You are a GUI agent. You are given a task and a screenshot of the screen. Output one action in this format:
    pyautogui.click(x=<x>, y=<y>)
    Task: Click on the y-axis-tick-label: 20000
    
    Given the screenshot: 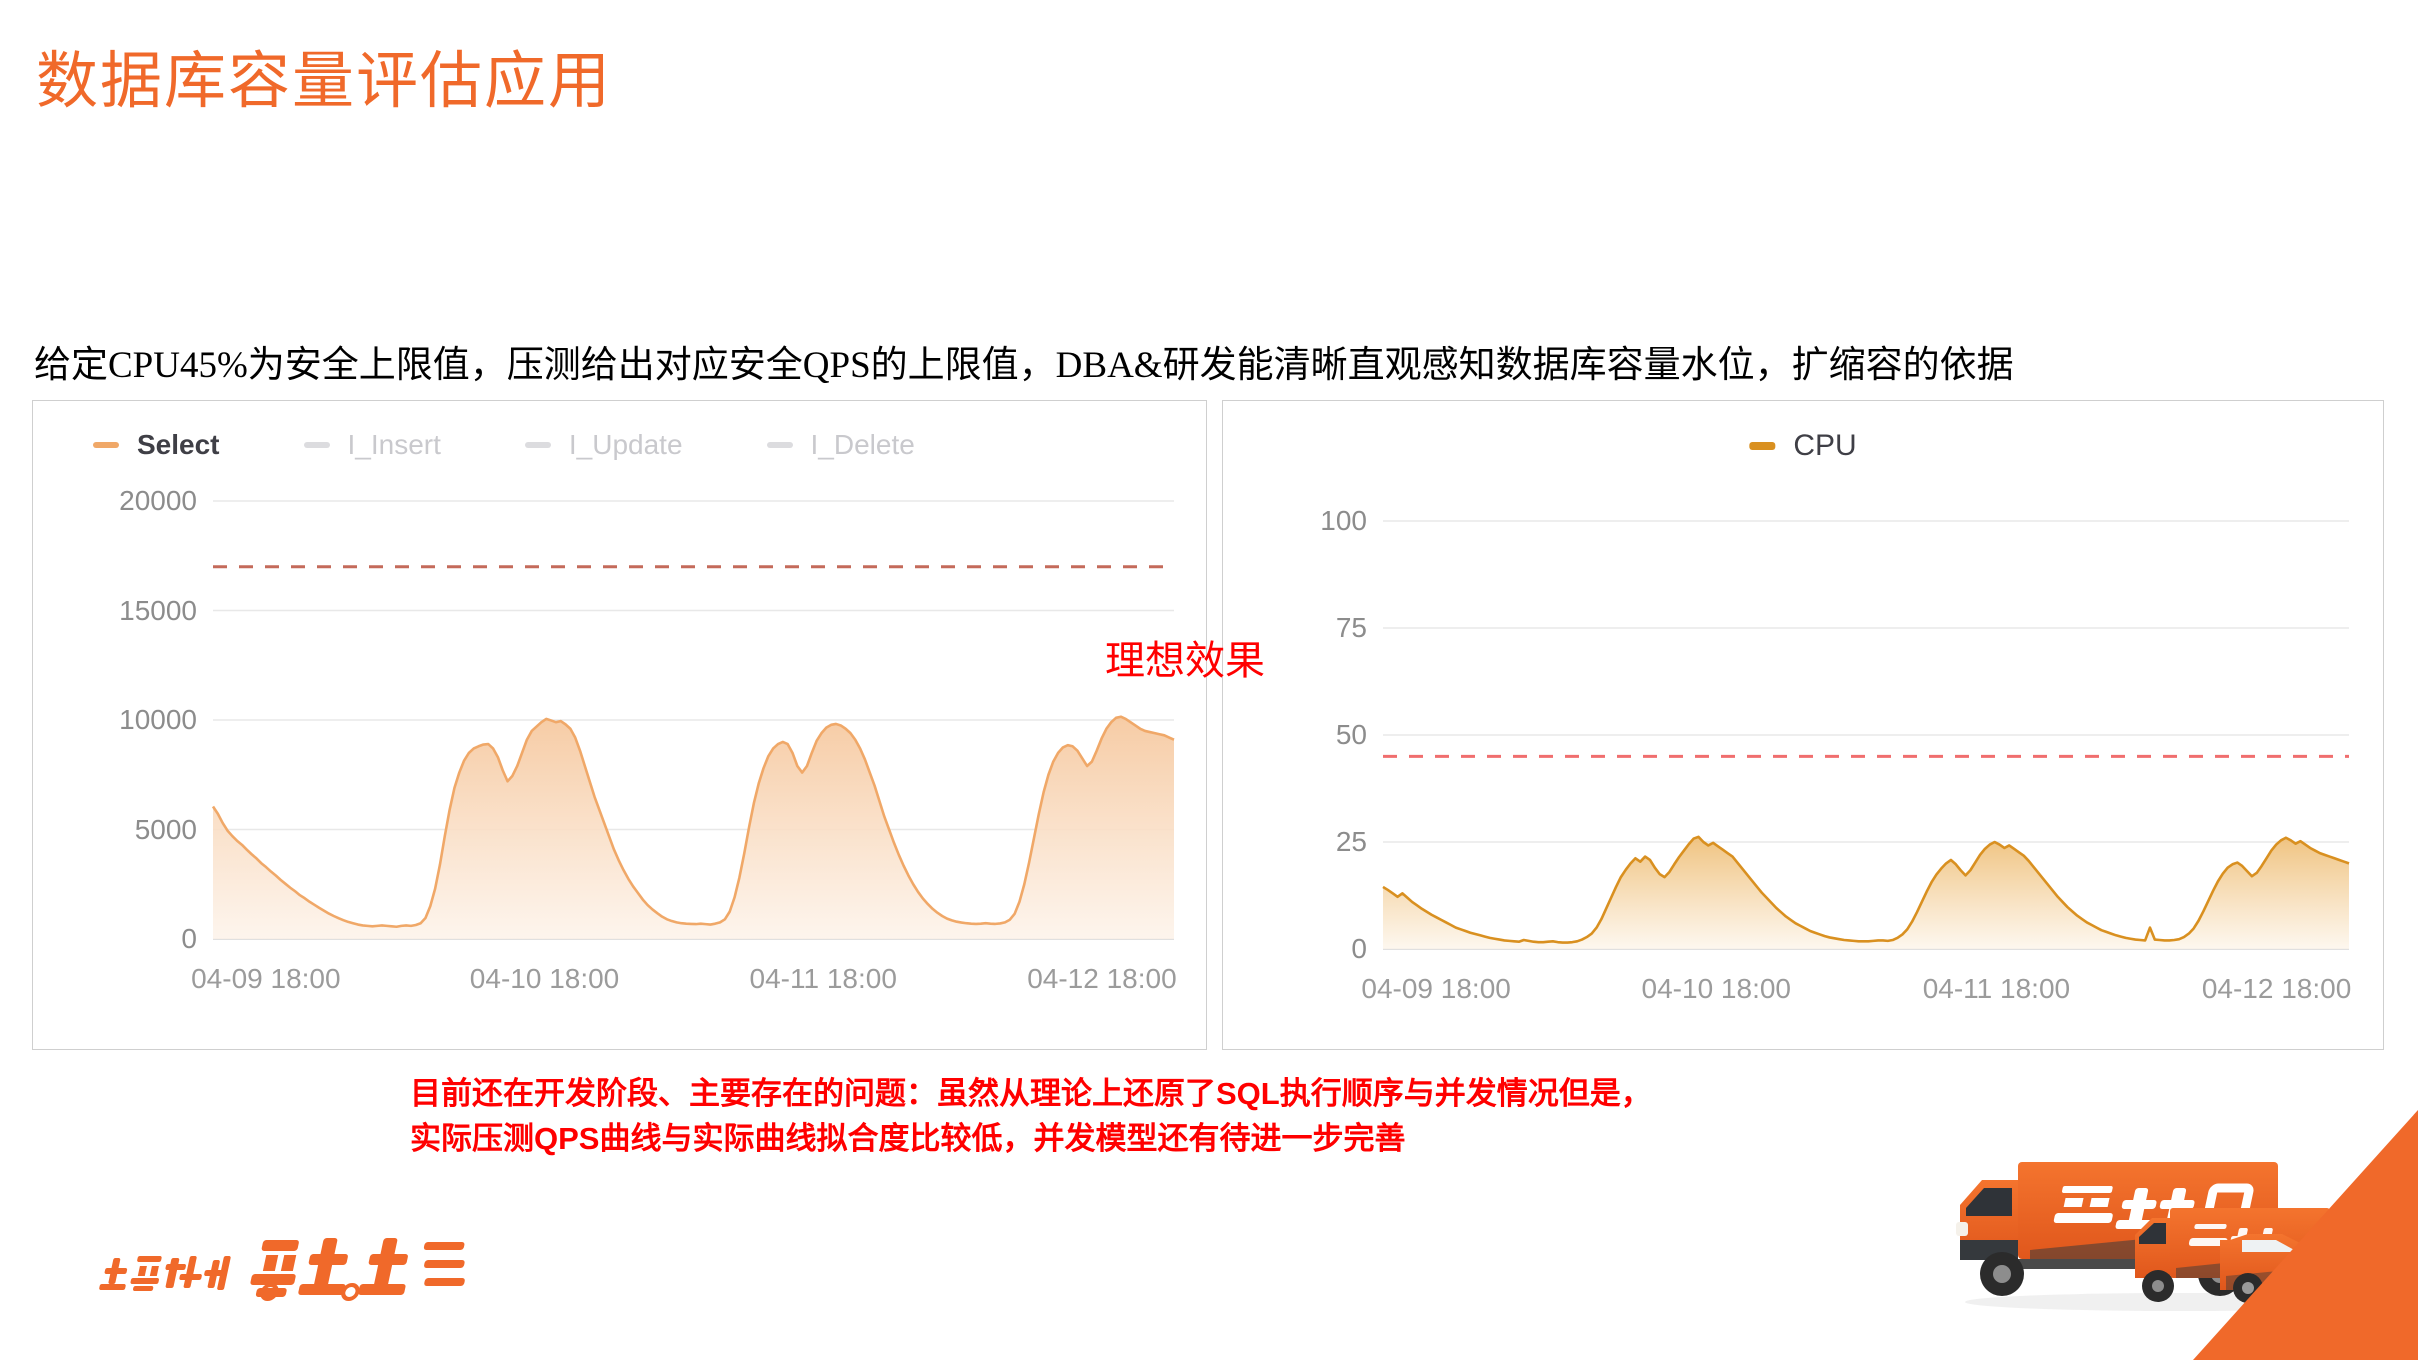 What is the action you would take?
    pyautogui.click(x=158, y=500)
    